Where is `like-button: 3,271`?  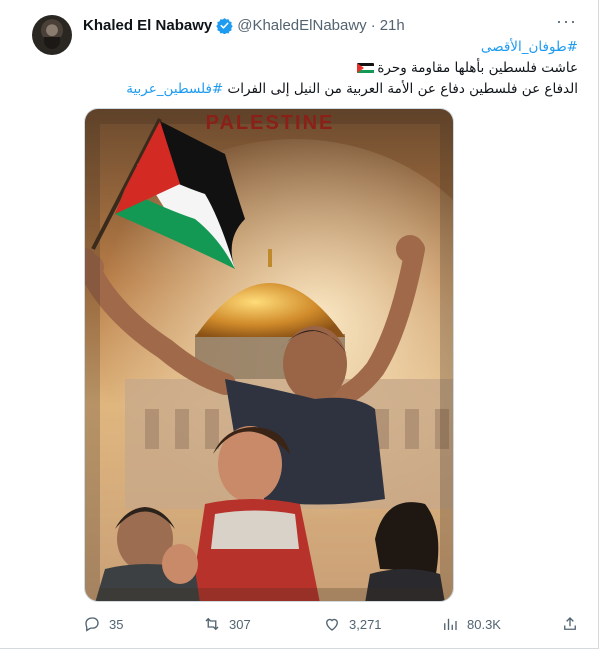 like-button: 3,271 is located at coordinates (352, 624).